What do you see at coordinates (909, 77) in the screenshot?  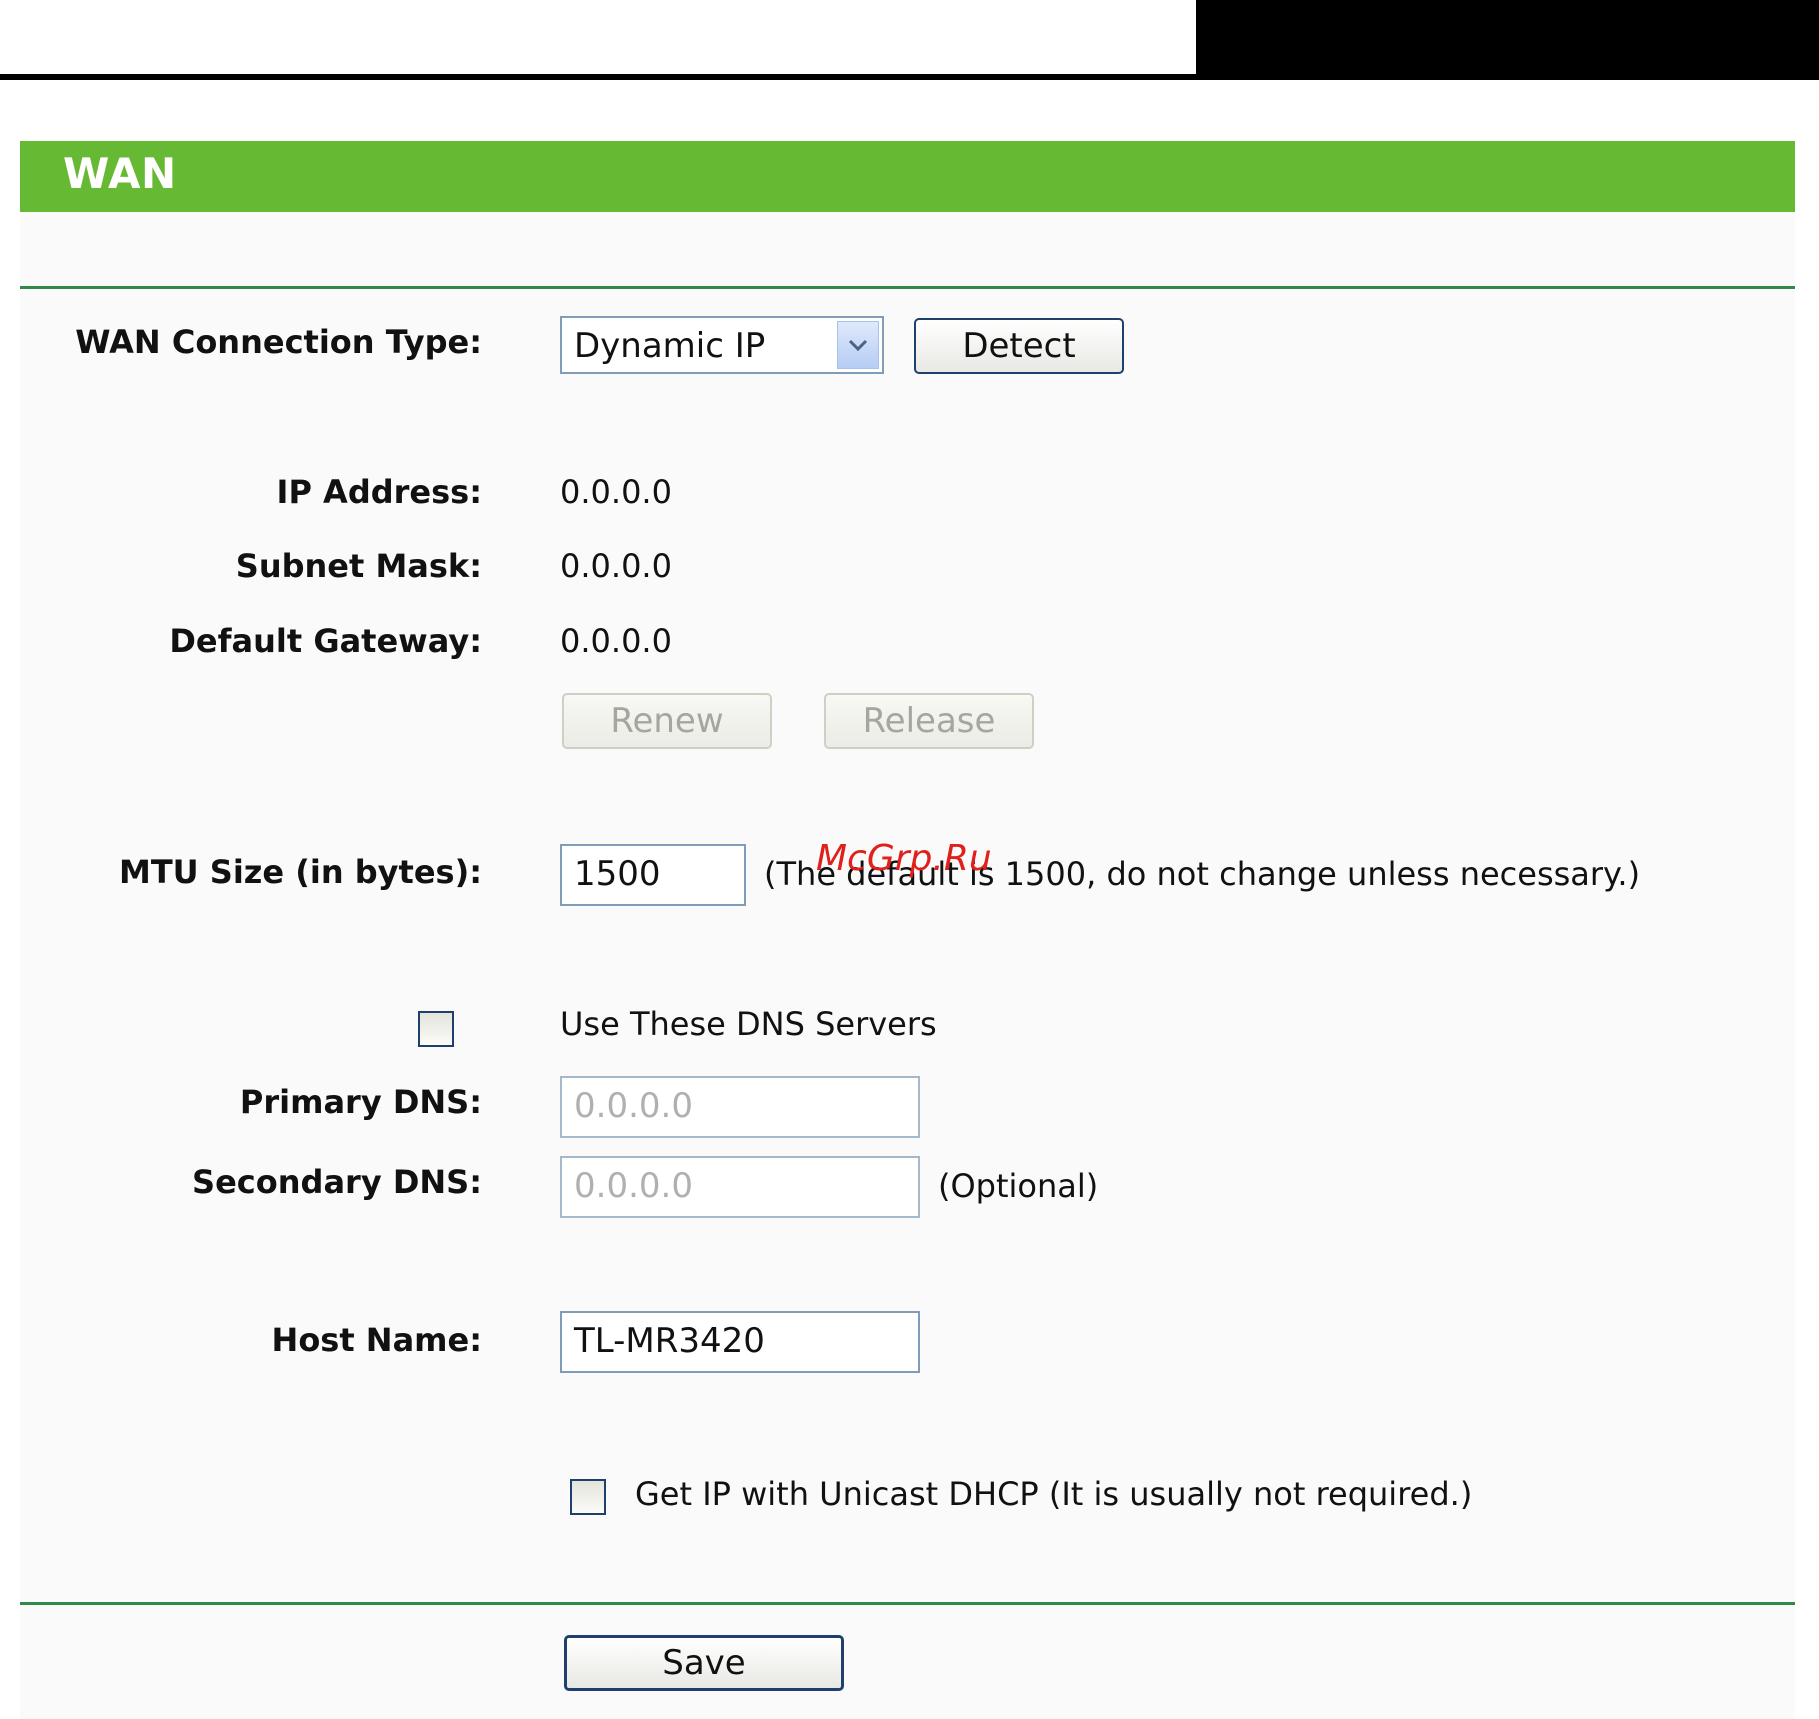 I see `top-rule` at bounding box center [909, 77].